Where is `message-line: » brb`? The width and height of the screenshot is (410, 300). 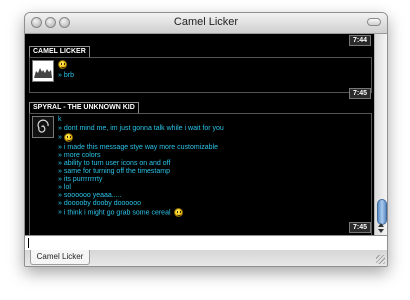 message-line: » brb is located at coordinates (66, 75).